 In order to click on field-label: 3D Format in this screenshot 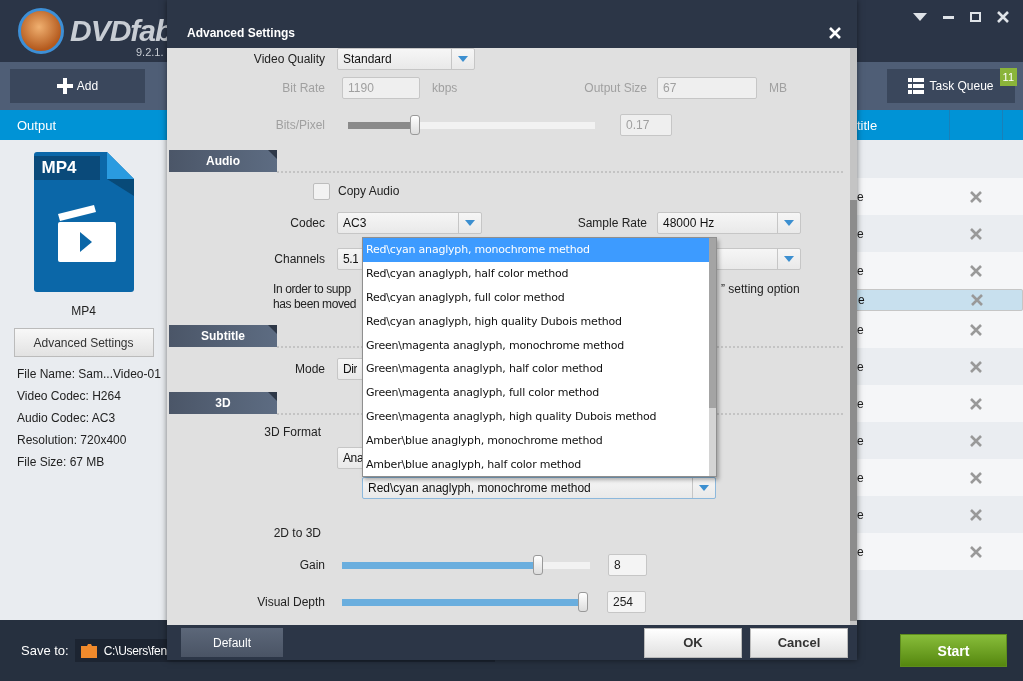, I will do `click(292, 432)`.